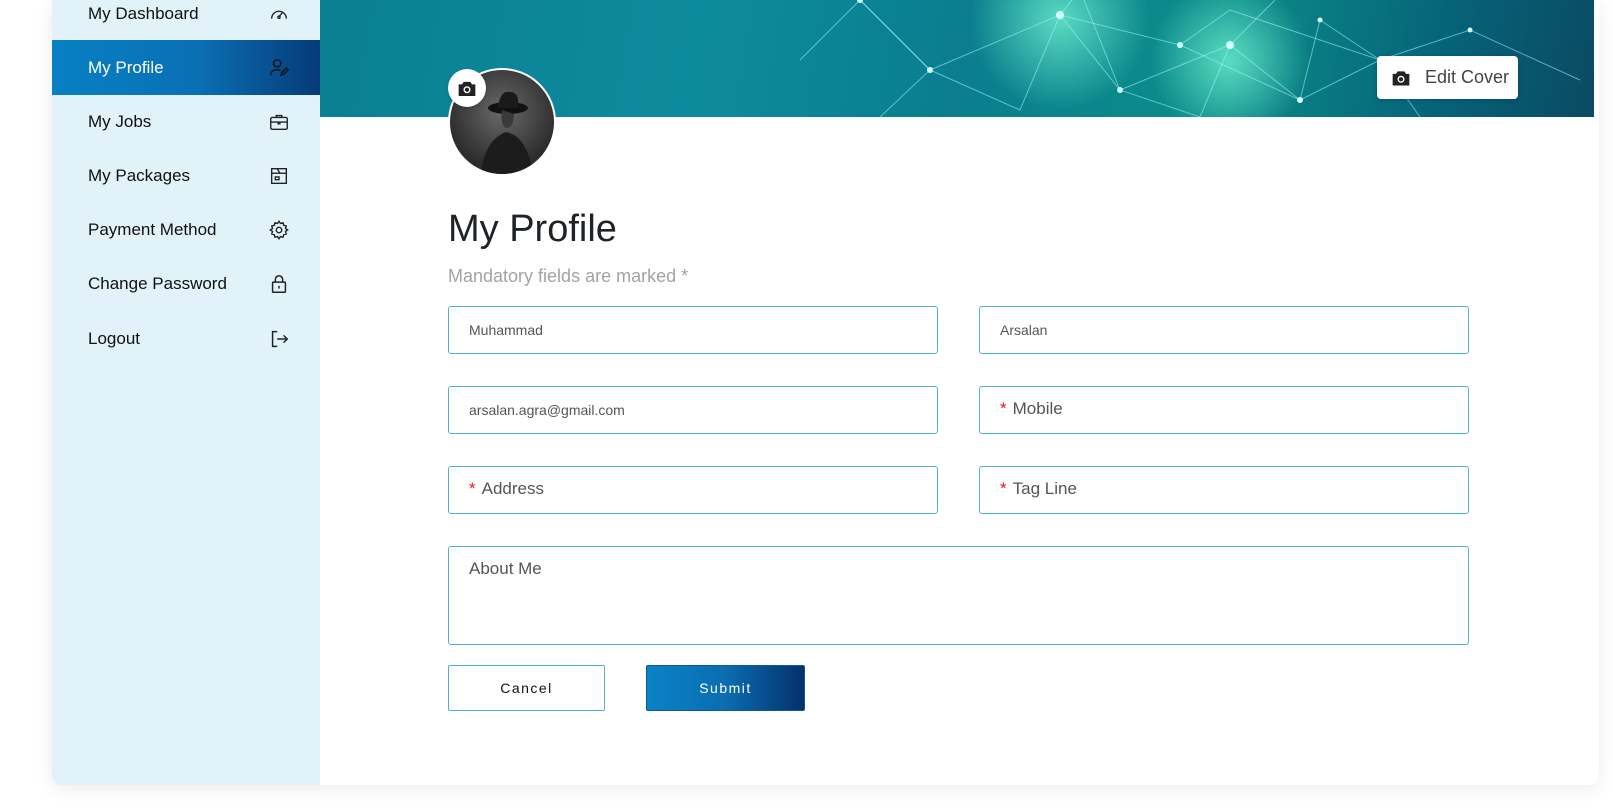 The width and height of the screenshot is (1613, 811). What do you see at coordinates (1224, 490) in the screenshot?
I see `tag-line-field: * Tag Line` at bounding box center [1224, 490].